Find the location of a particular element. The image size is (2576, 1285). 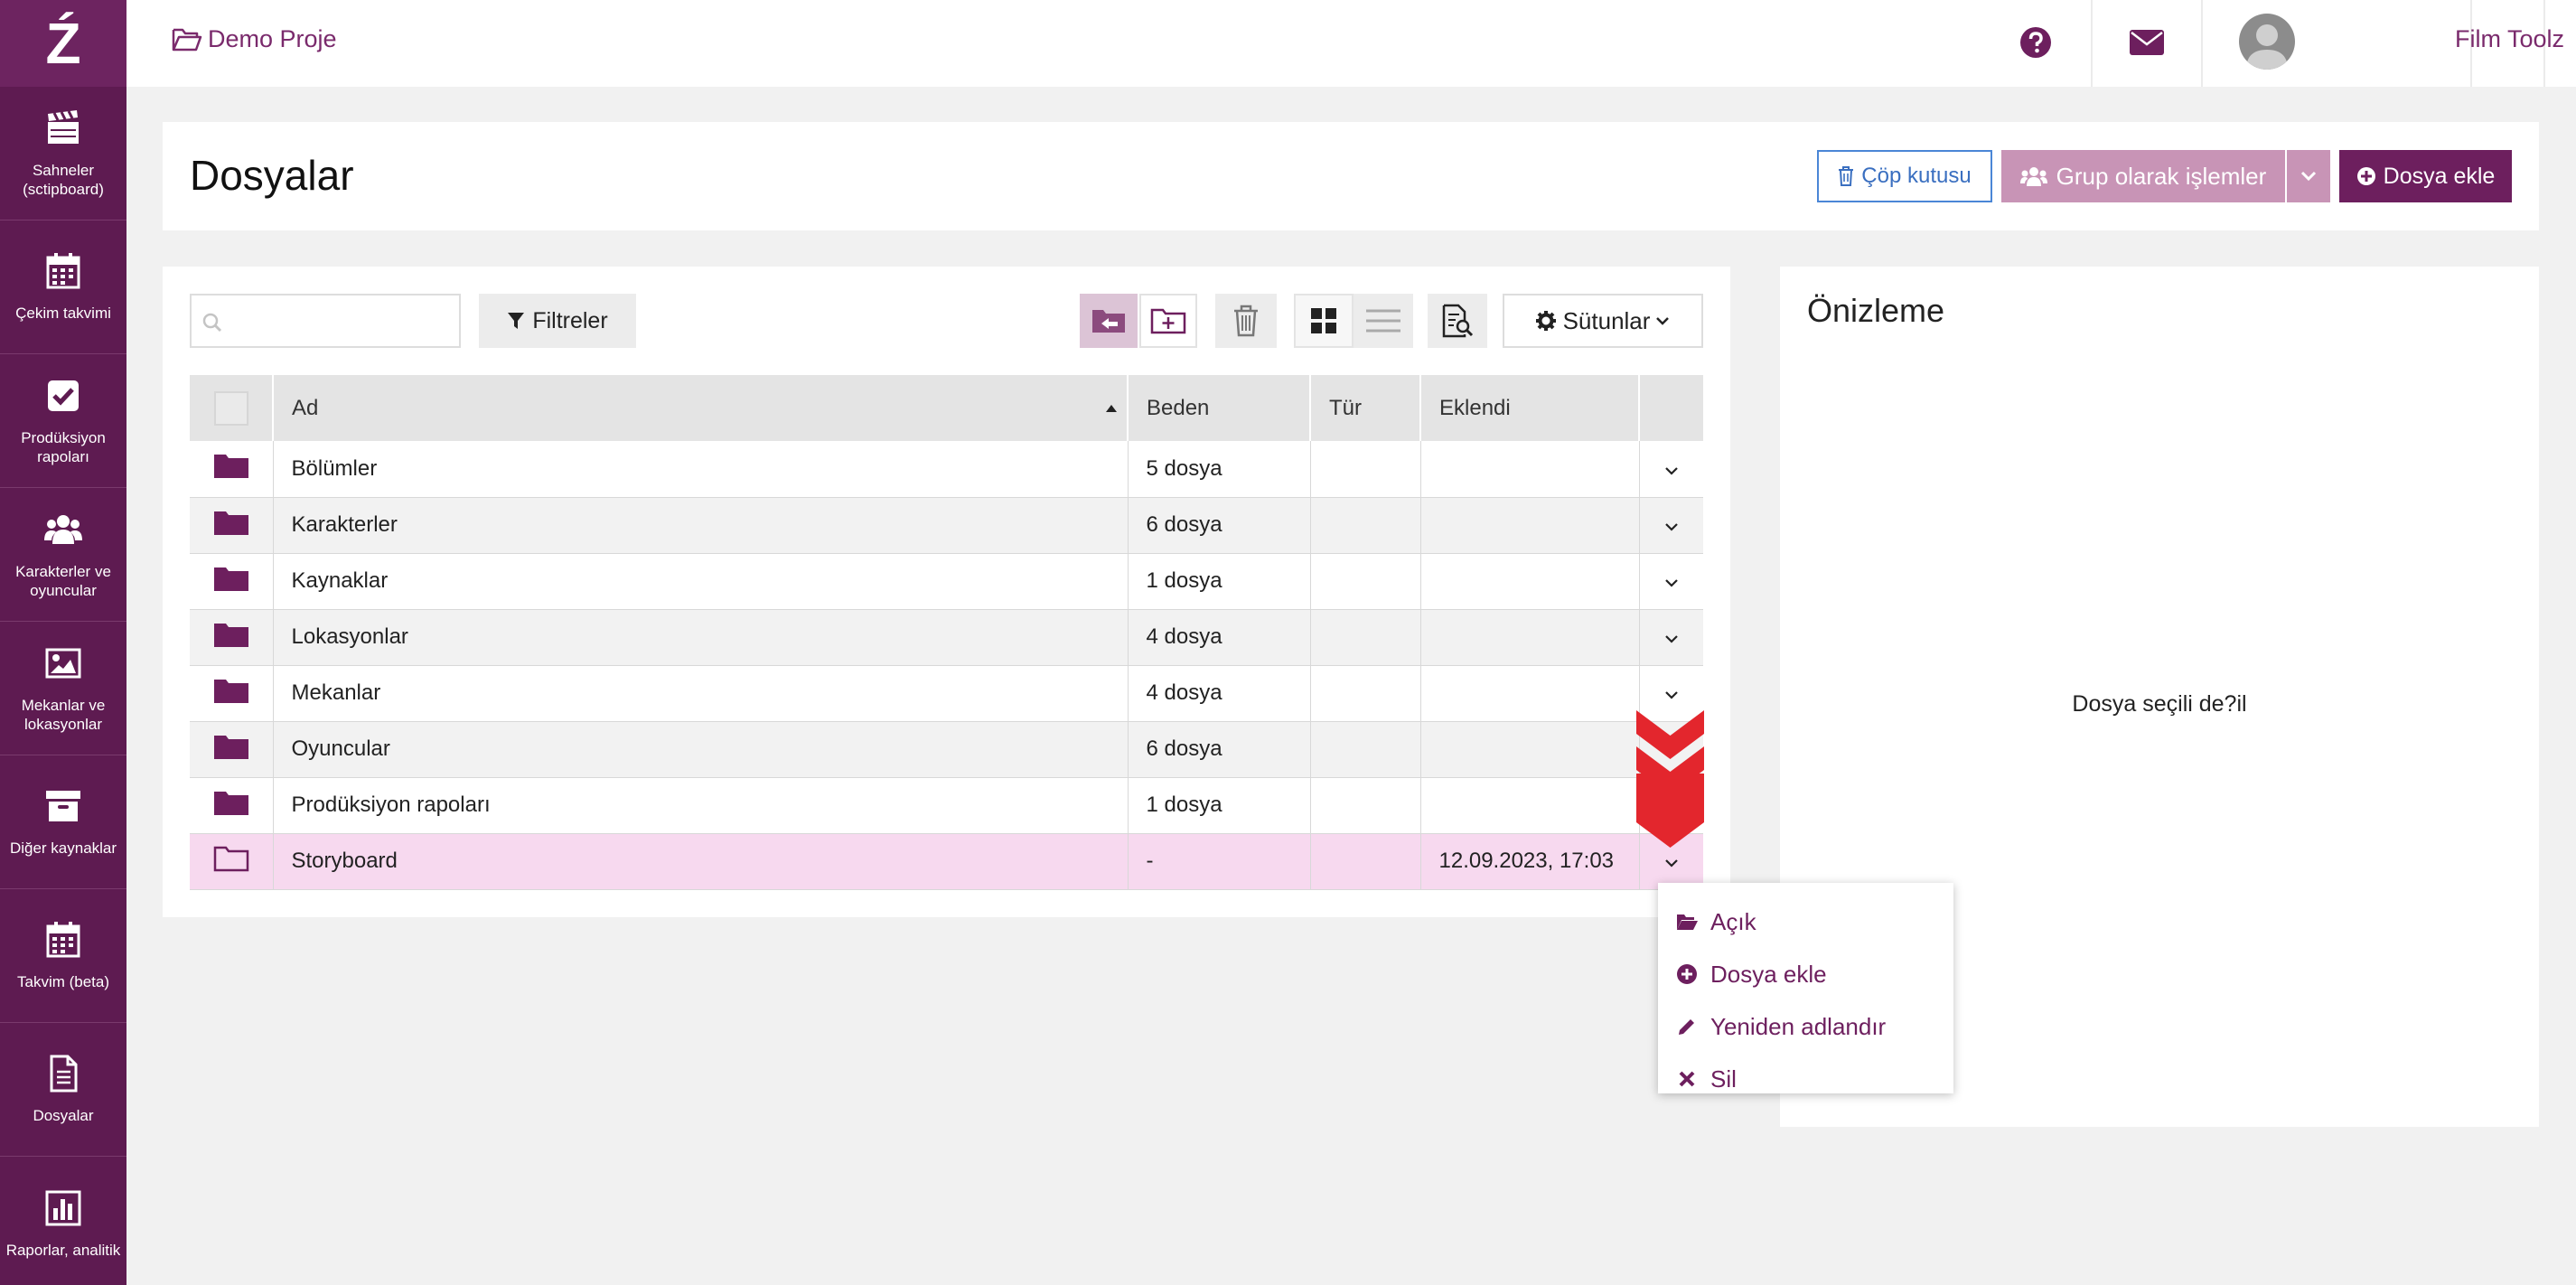

filter-icon is located at coordinates (516, 321).